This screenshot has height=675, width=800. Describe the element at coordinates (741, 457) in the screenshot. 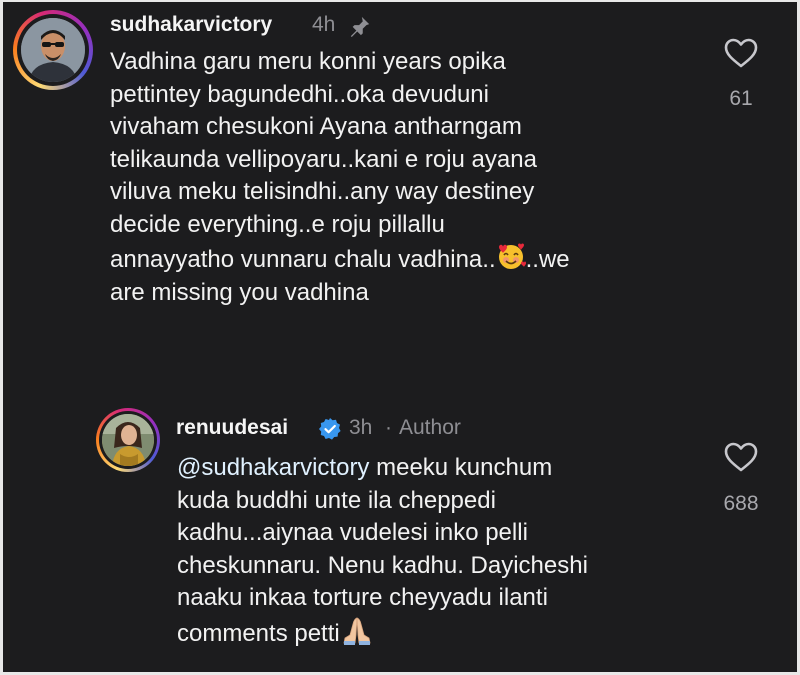

I see `reply-like-heart-icon` at that location.